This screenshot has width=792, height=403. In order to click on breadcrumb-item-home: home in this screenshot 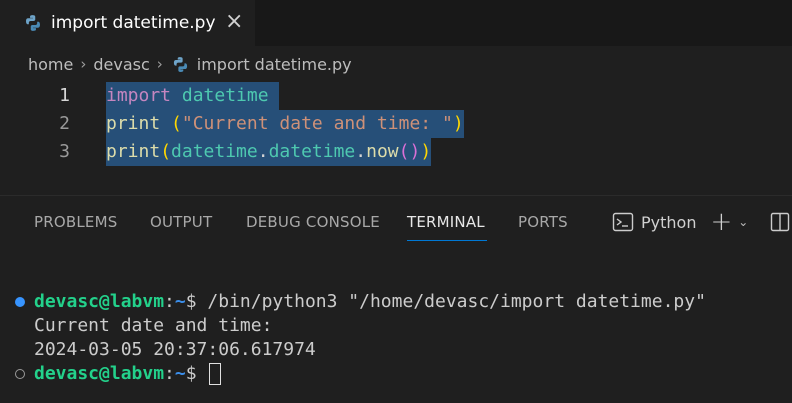, I will do `click(50, 64)`.